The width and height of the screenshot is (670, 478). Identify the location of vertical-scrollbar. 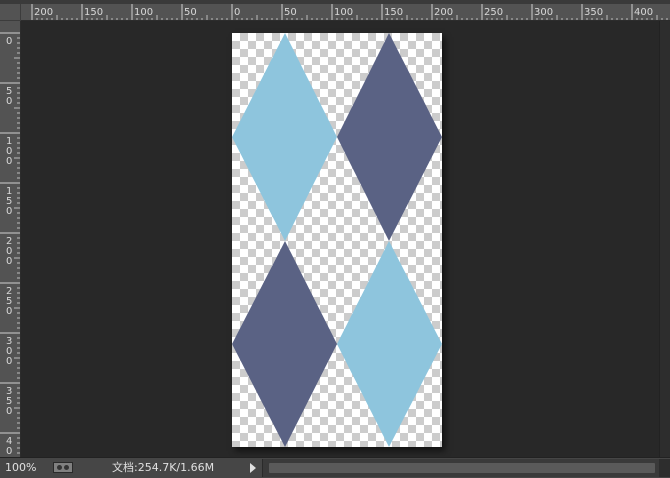
(664, 239).